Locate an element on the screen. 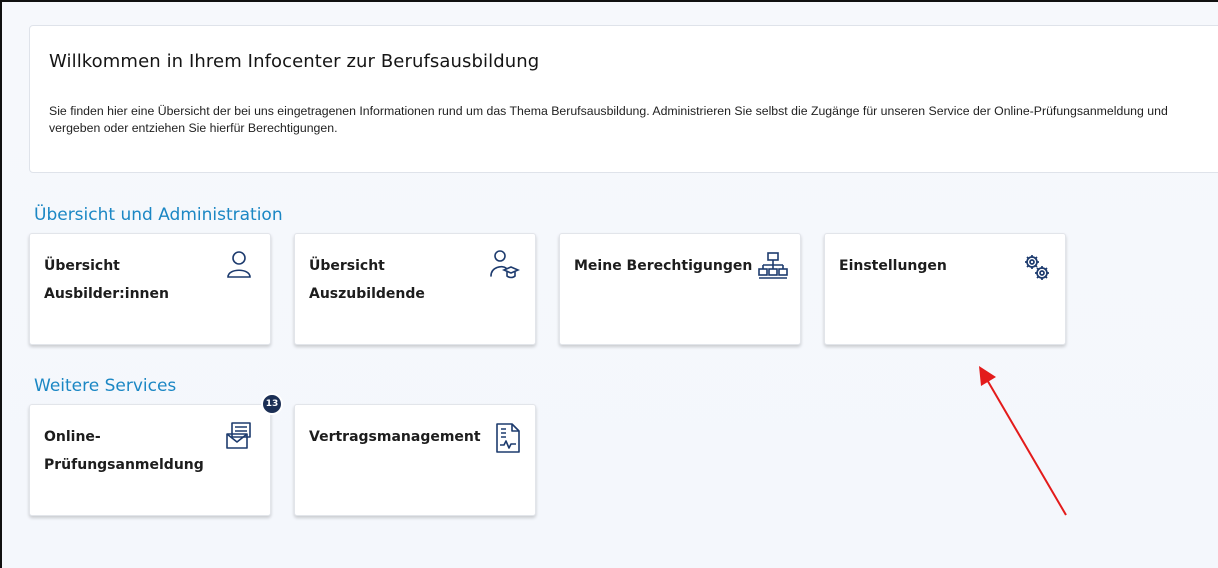 Image resolution: width=1218 pixels, height=568 pixels. card-vertragsmanagement: Vertragsmanagement is located at coordinates (415, 460).